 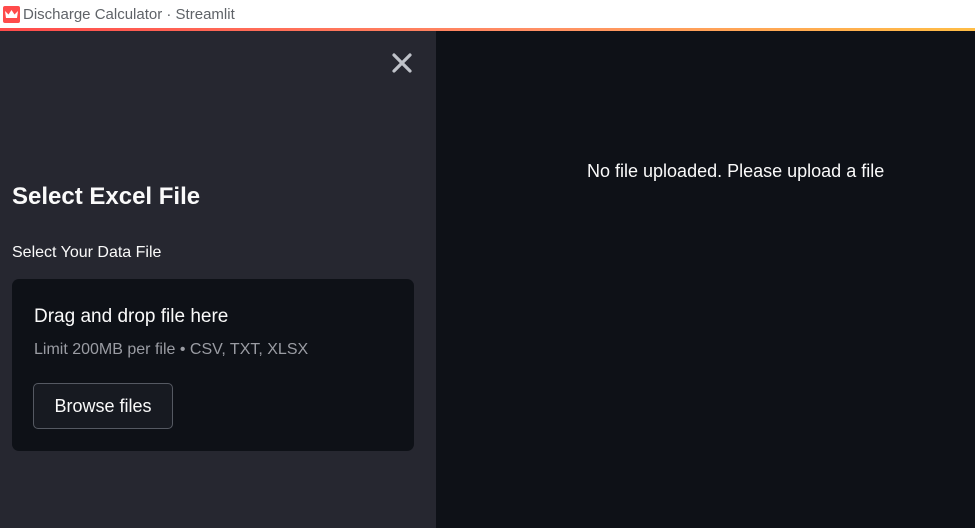 I want to click on window-title: Discharge Calculator · Streamlit, so click(x=129, y=14).